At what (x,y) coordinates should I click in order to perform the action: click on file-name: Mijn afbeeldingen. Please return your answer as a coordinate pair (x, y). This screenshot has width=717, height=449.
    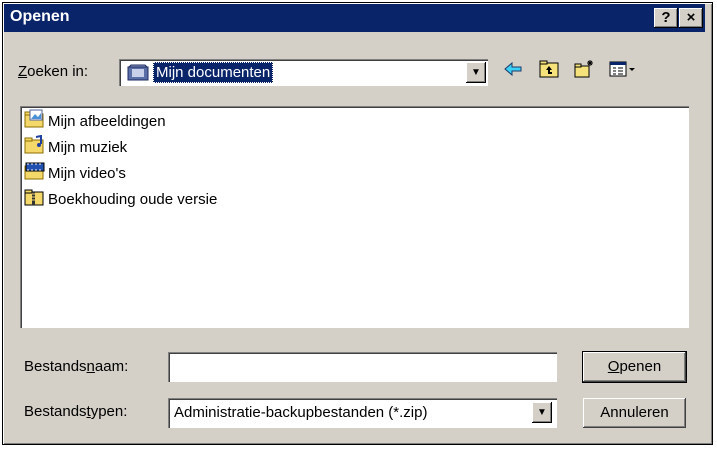
    Looking at the image, I should click on (107, 121).